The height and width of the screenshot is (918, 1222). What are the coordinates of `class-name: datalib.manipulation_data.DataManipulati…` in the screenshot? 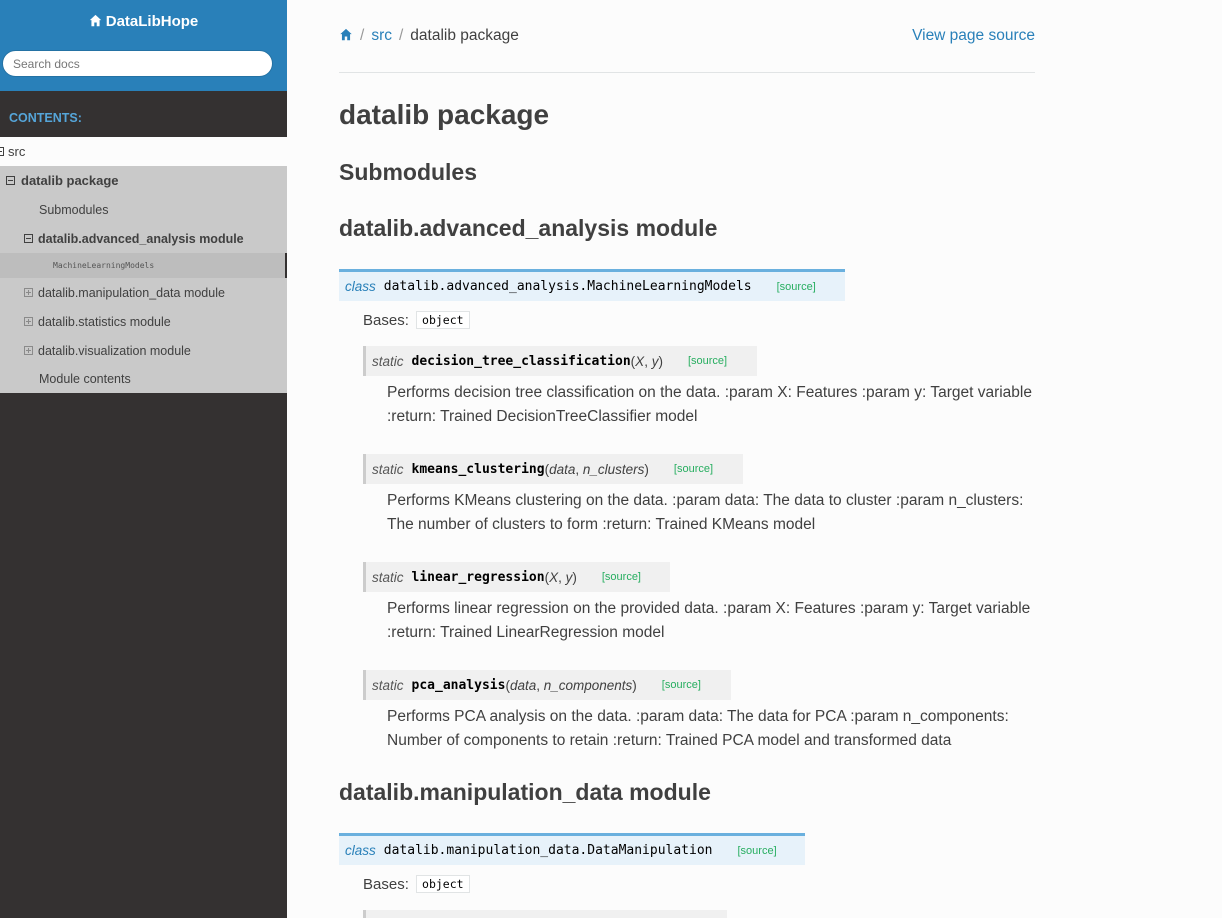 It's located at (548, 850).